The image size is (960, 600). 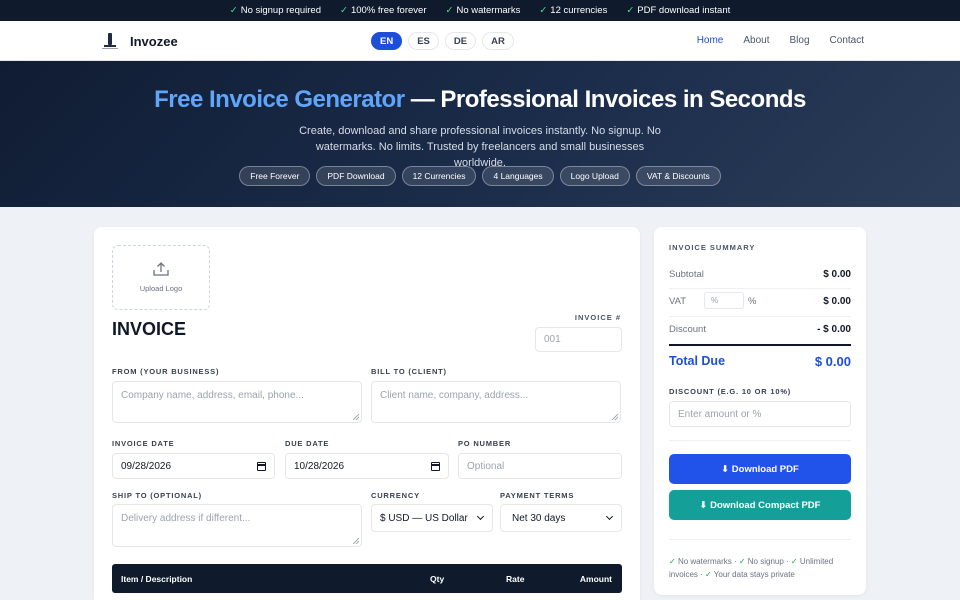 I want to click on due-date-value: 10/28/2026, so click(x=319, y=466).